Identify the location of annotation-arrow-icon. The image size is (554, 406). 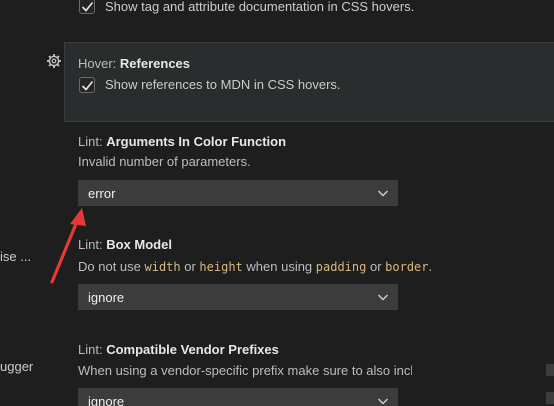
(68, 246).